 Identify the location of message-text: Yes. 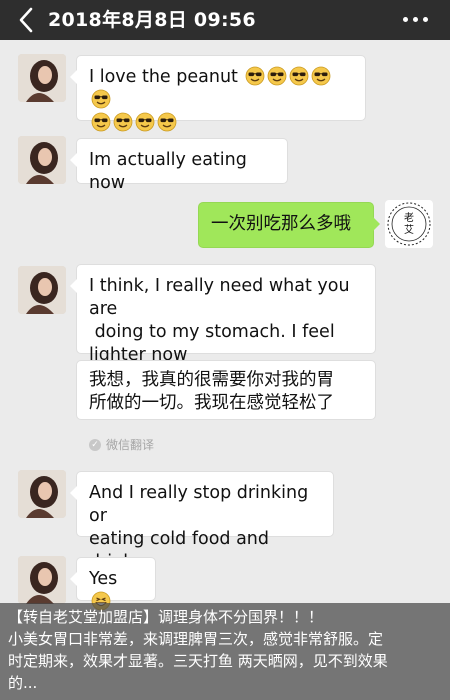
(103, 579).